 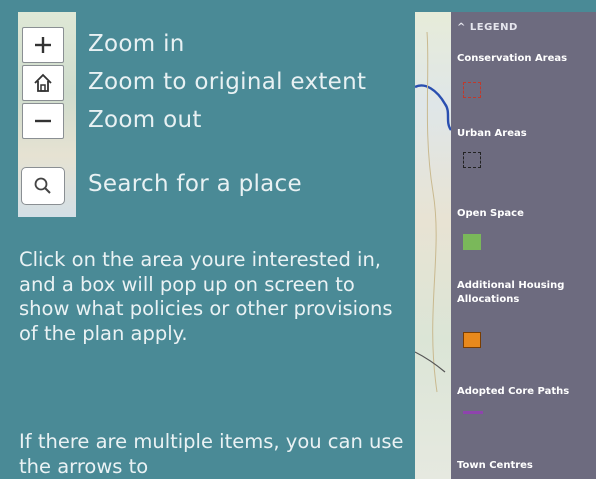 I want to click on legend-item-additional-housing: Additional Housing Allocations, so click(x=511, y=292).